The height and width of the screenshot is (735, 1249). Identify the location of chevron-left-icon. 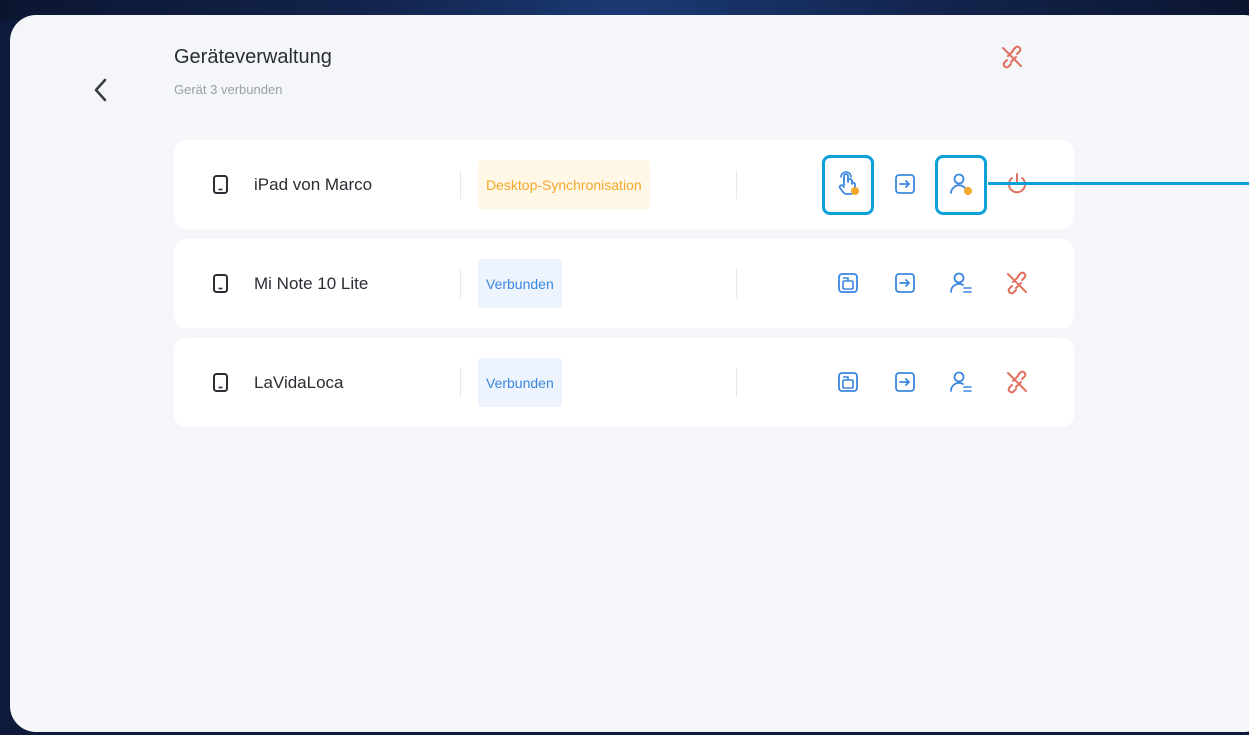
(100, 90).